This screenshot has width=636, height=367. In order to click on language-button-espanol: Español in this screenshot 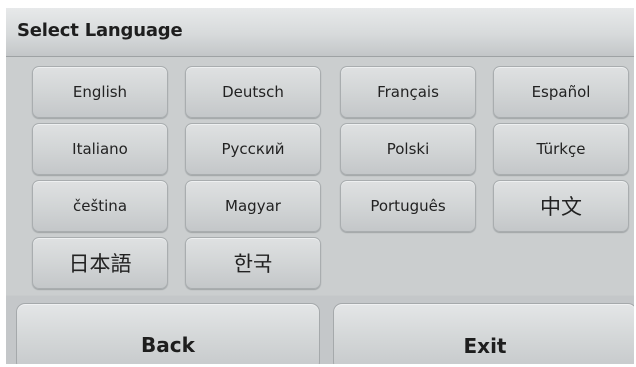, I will do `click(561, 92)`.